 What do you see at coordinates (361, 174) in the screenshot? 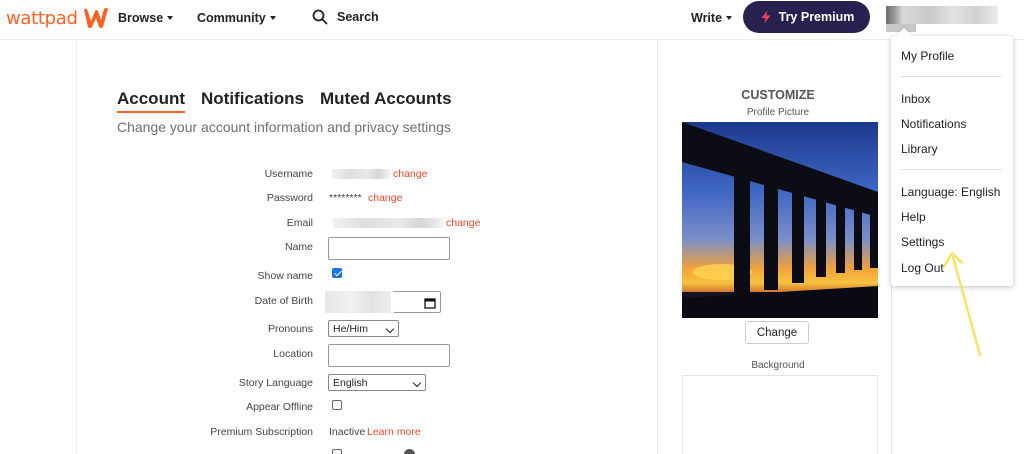
I see `username-value-redacted` at bounding box center [361, 174].